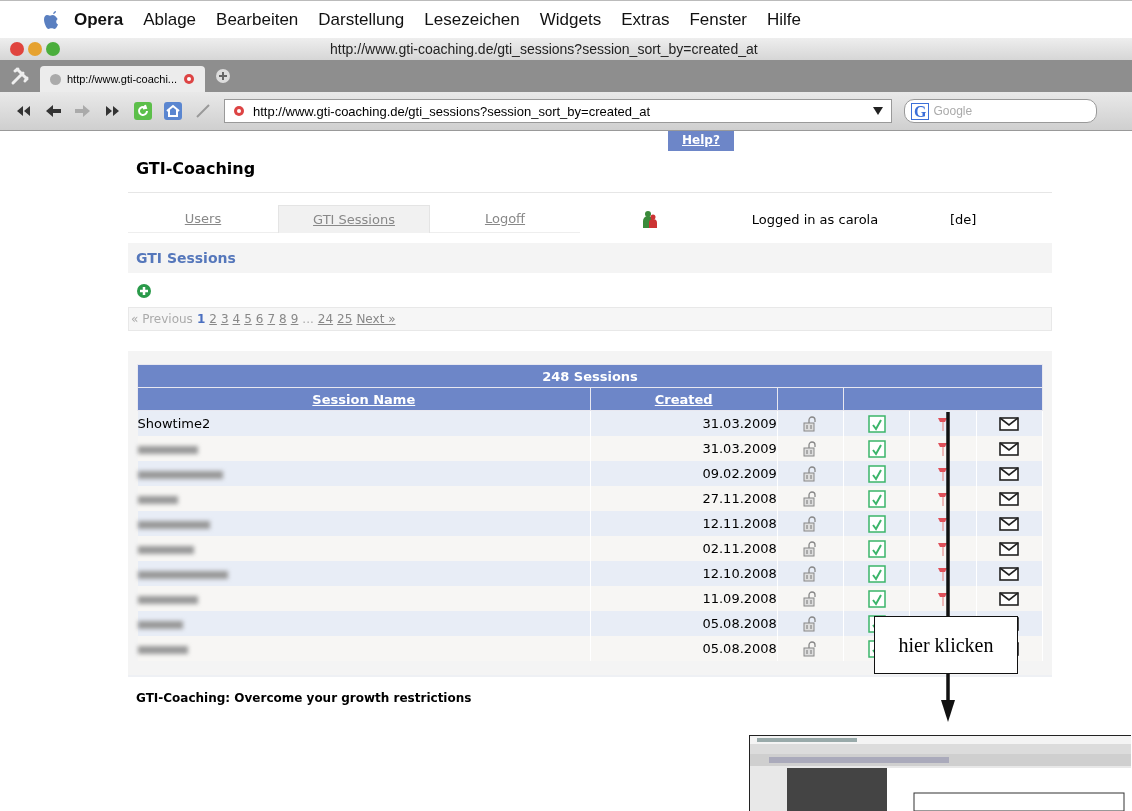  Describe the element at coordinates (590, 174) in the screenshot. I see `site-title: GTI-Coaching` at that location.